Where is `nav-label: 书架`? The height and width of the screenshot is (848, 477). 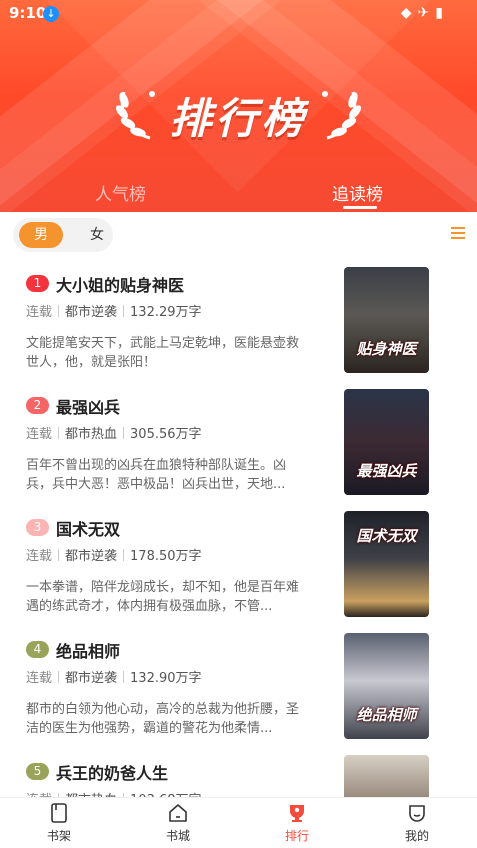 nav-label: 书架 is located at coordinates (58, 836).